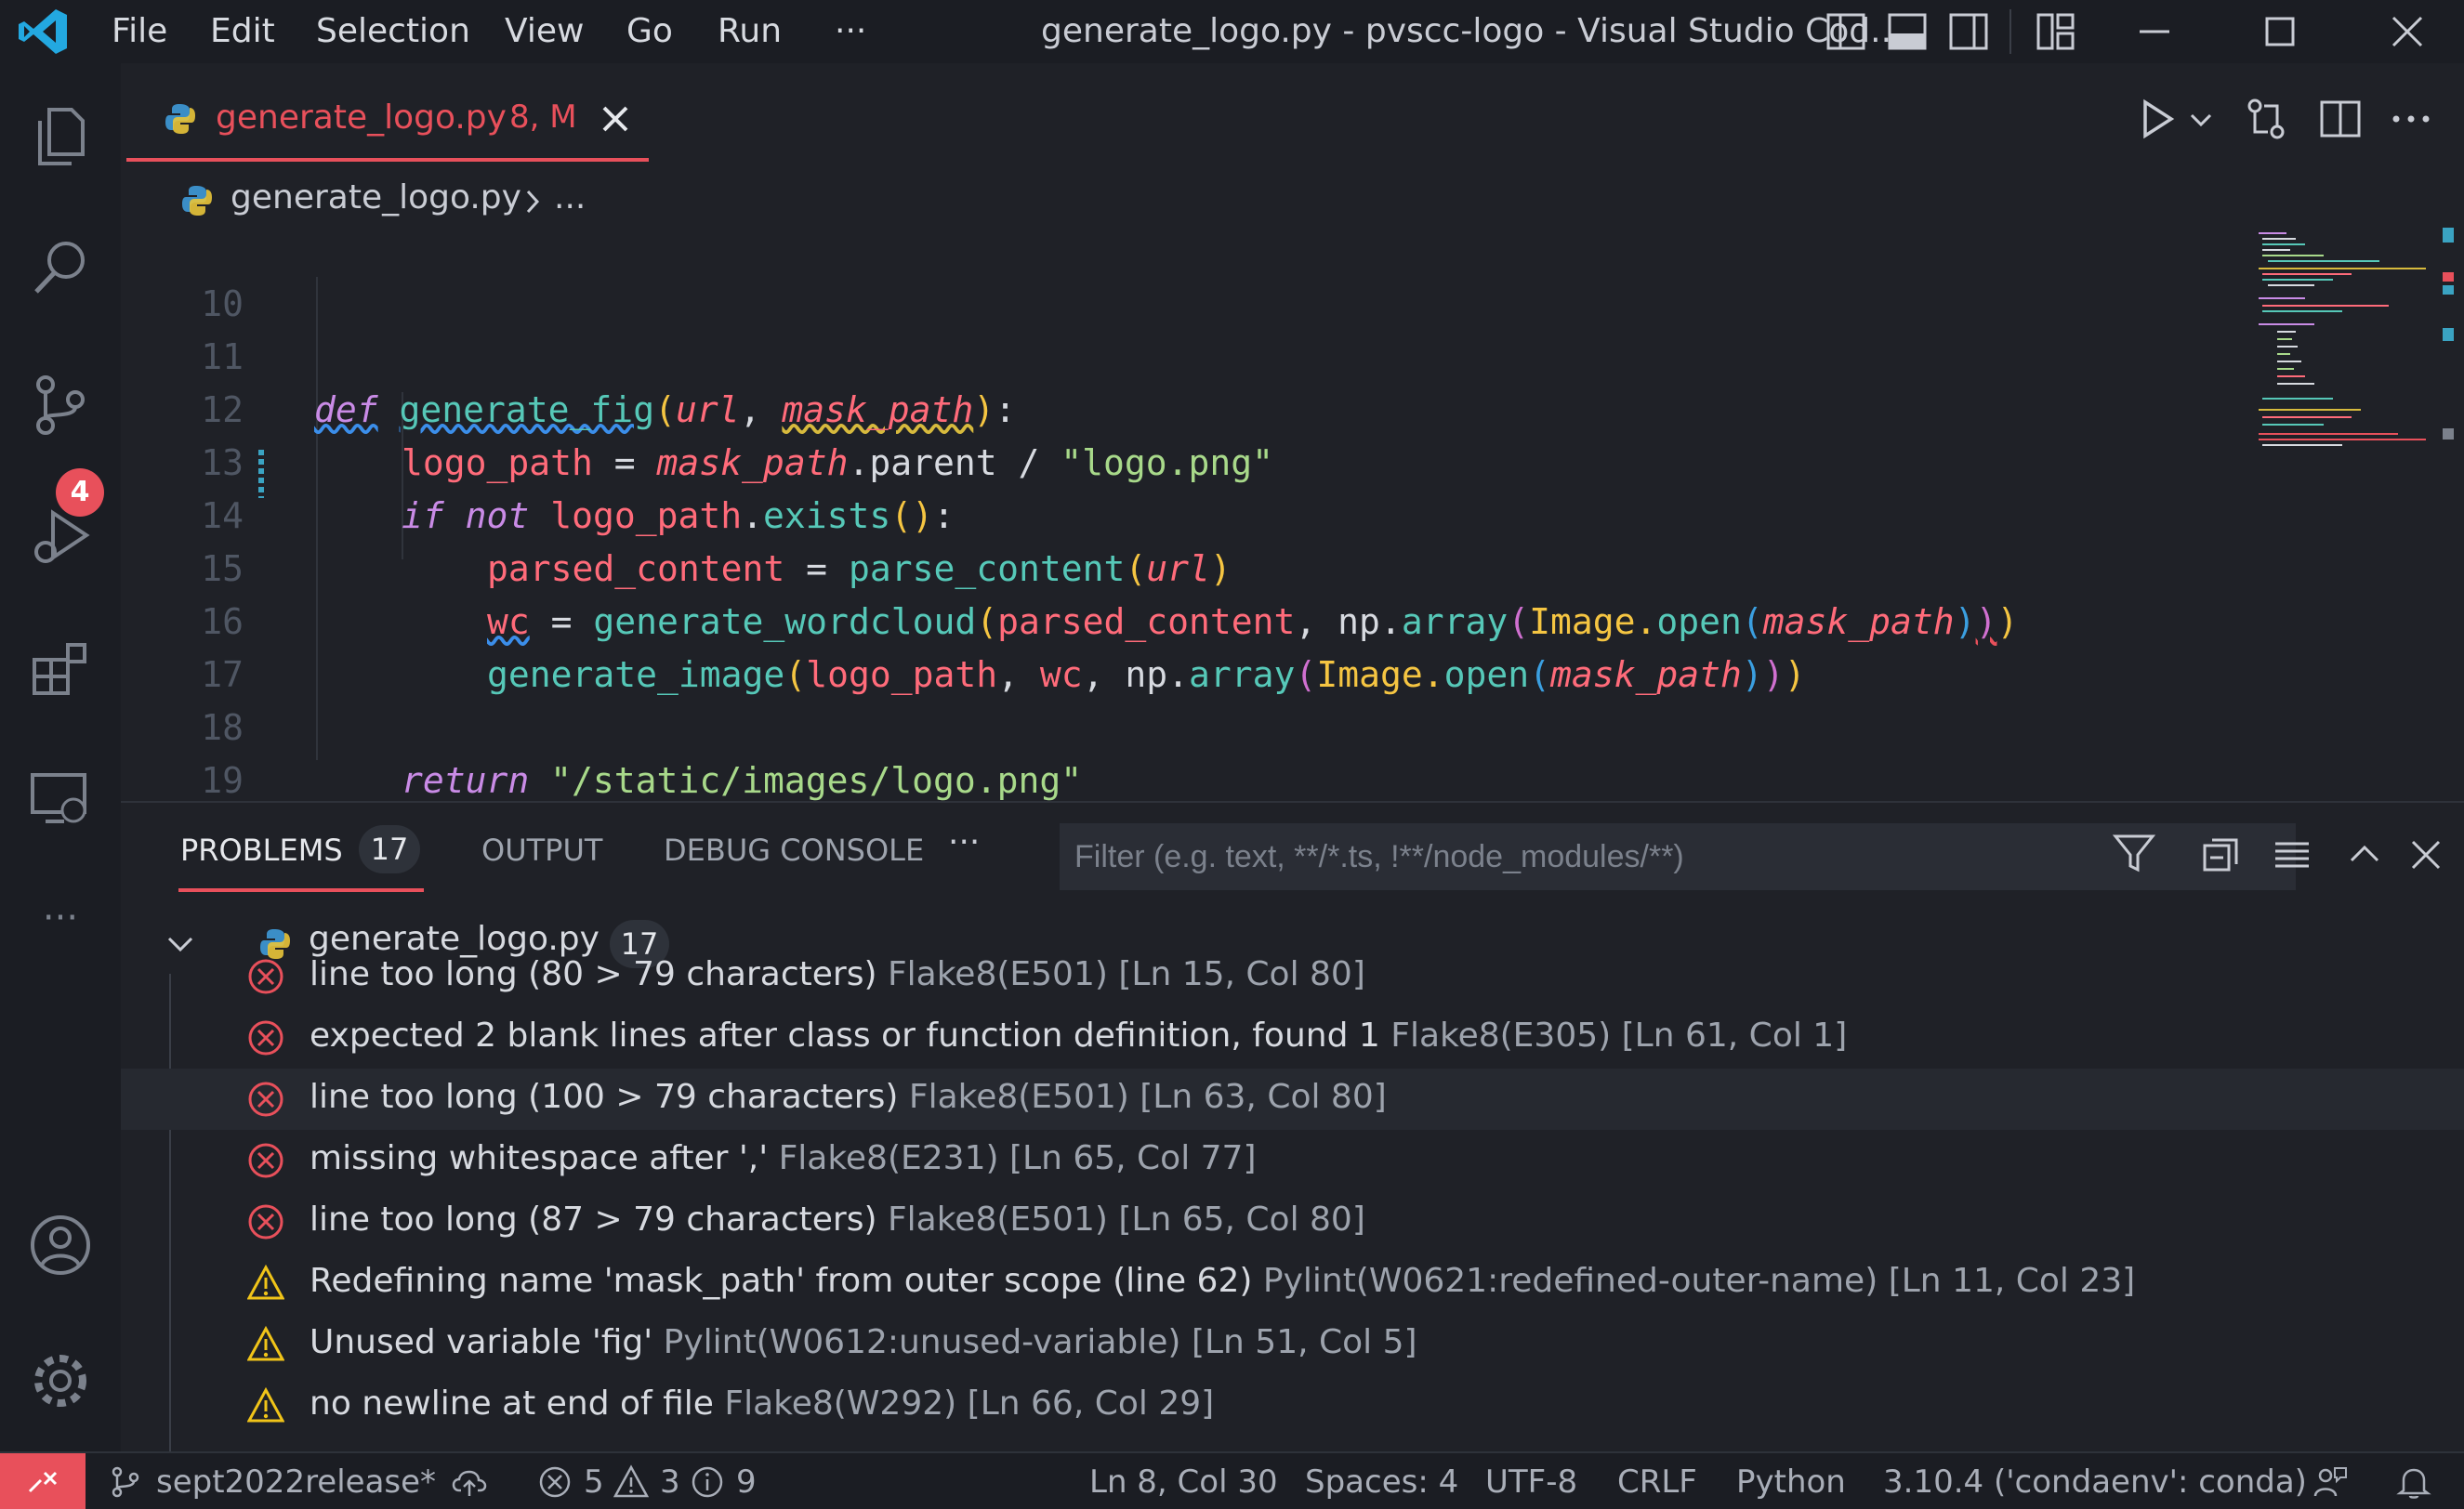  What do you see at coordinates (61, 267) in the screenshot?
I see `search-icon` at bounding box center [61, 267].